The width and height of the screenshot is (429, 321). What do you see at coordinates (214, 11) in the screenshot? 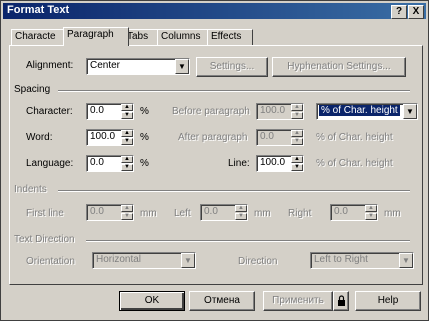
I see `title-bar: Format Text ? X` at bounding box center [214, 11].